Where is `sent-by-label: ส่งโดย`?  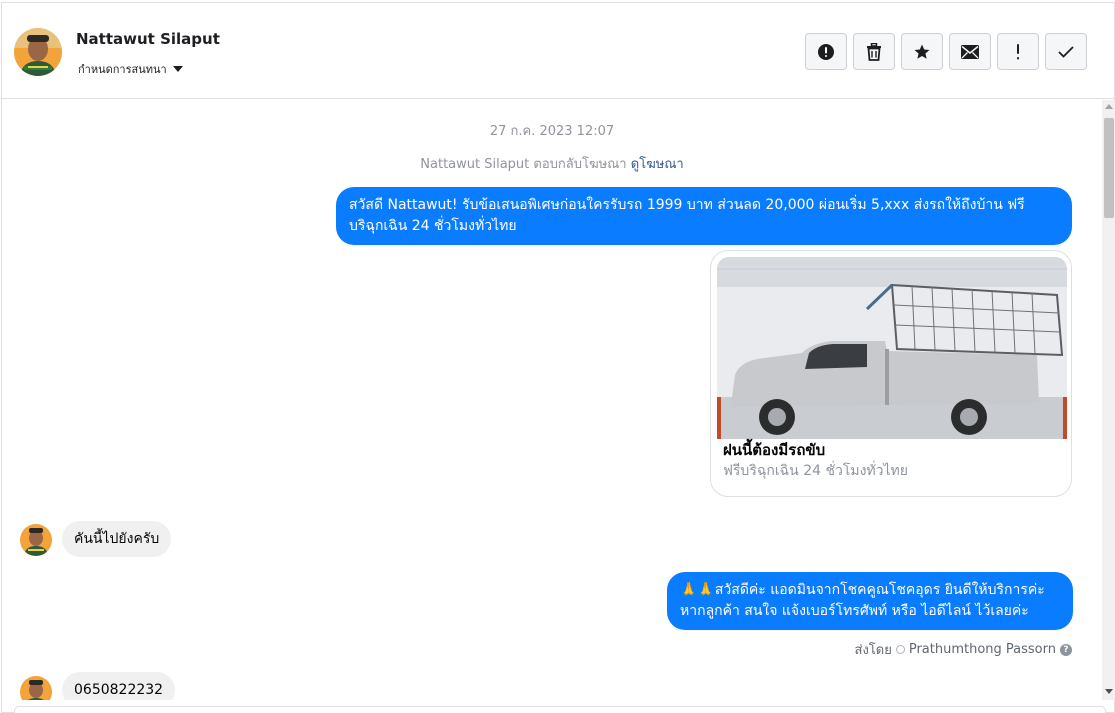
sent-by-label: ส่งโดย is located at coordinates (873, 650).